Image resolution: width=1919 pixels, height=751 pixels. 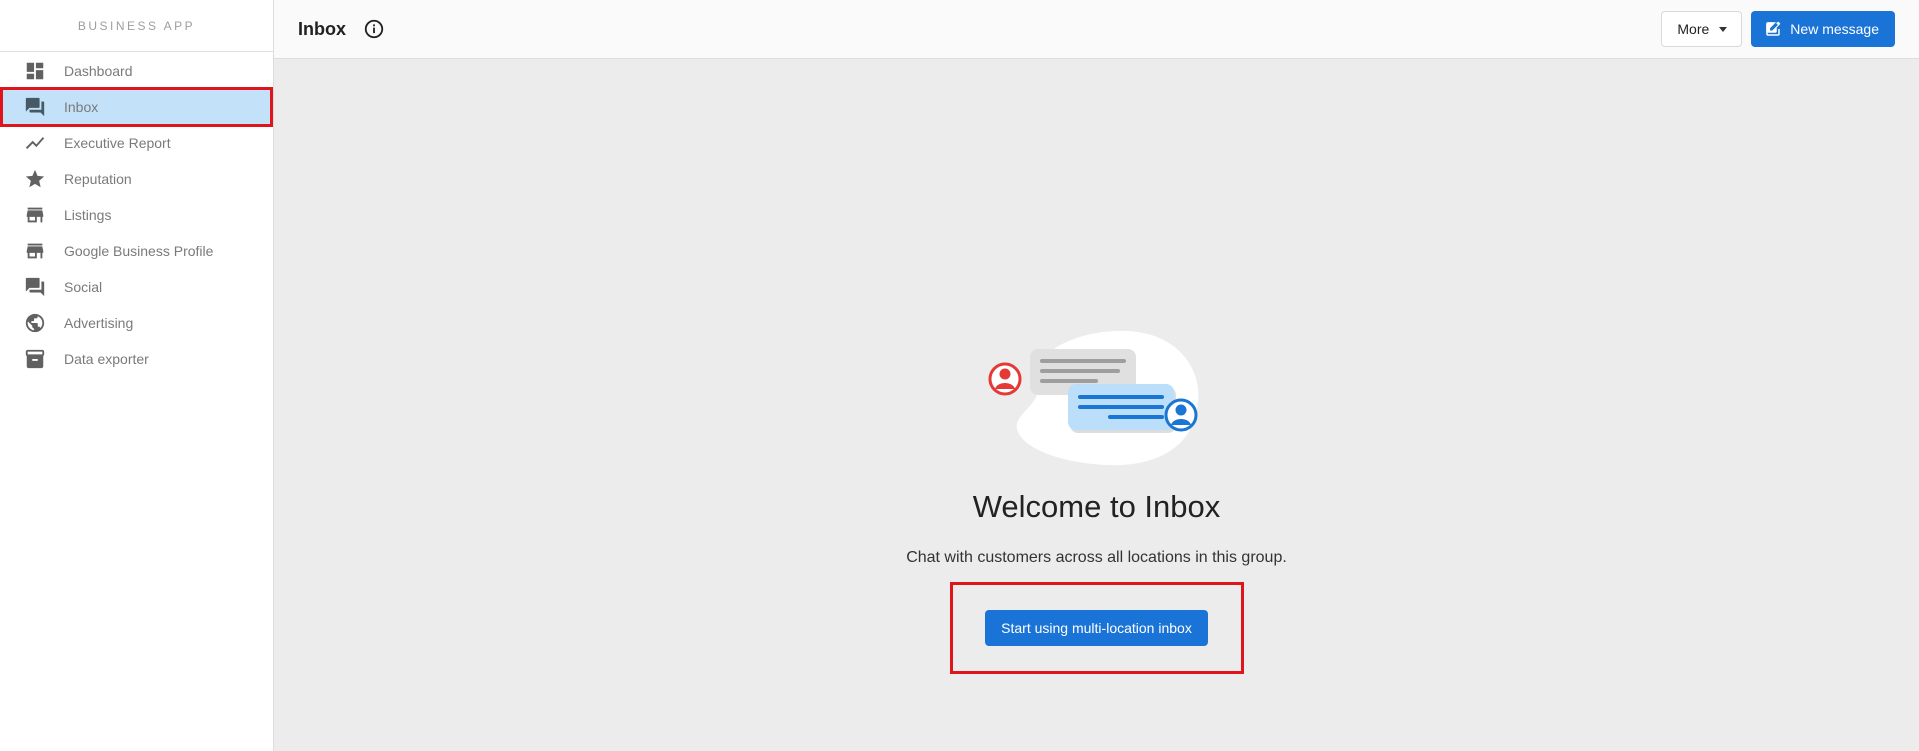 I want to click on sidebar-item-label: Dashboard, so click(x=98, y=71).